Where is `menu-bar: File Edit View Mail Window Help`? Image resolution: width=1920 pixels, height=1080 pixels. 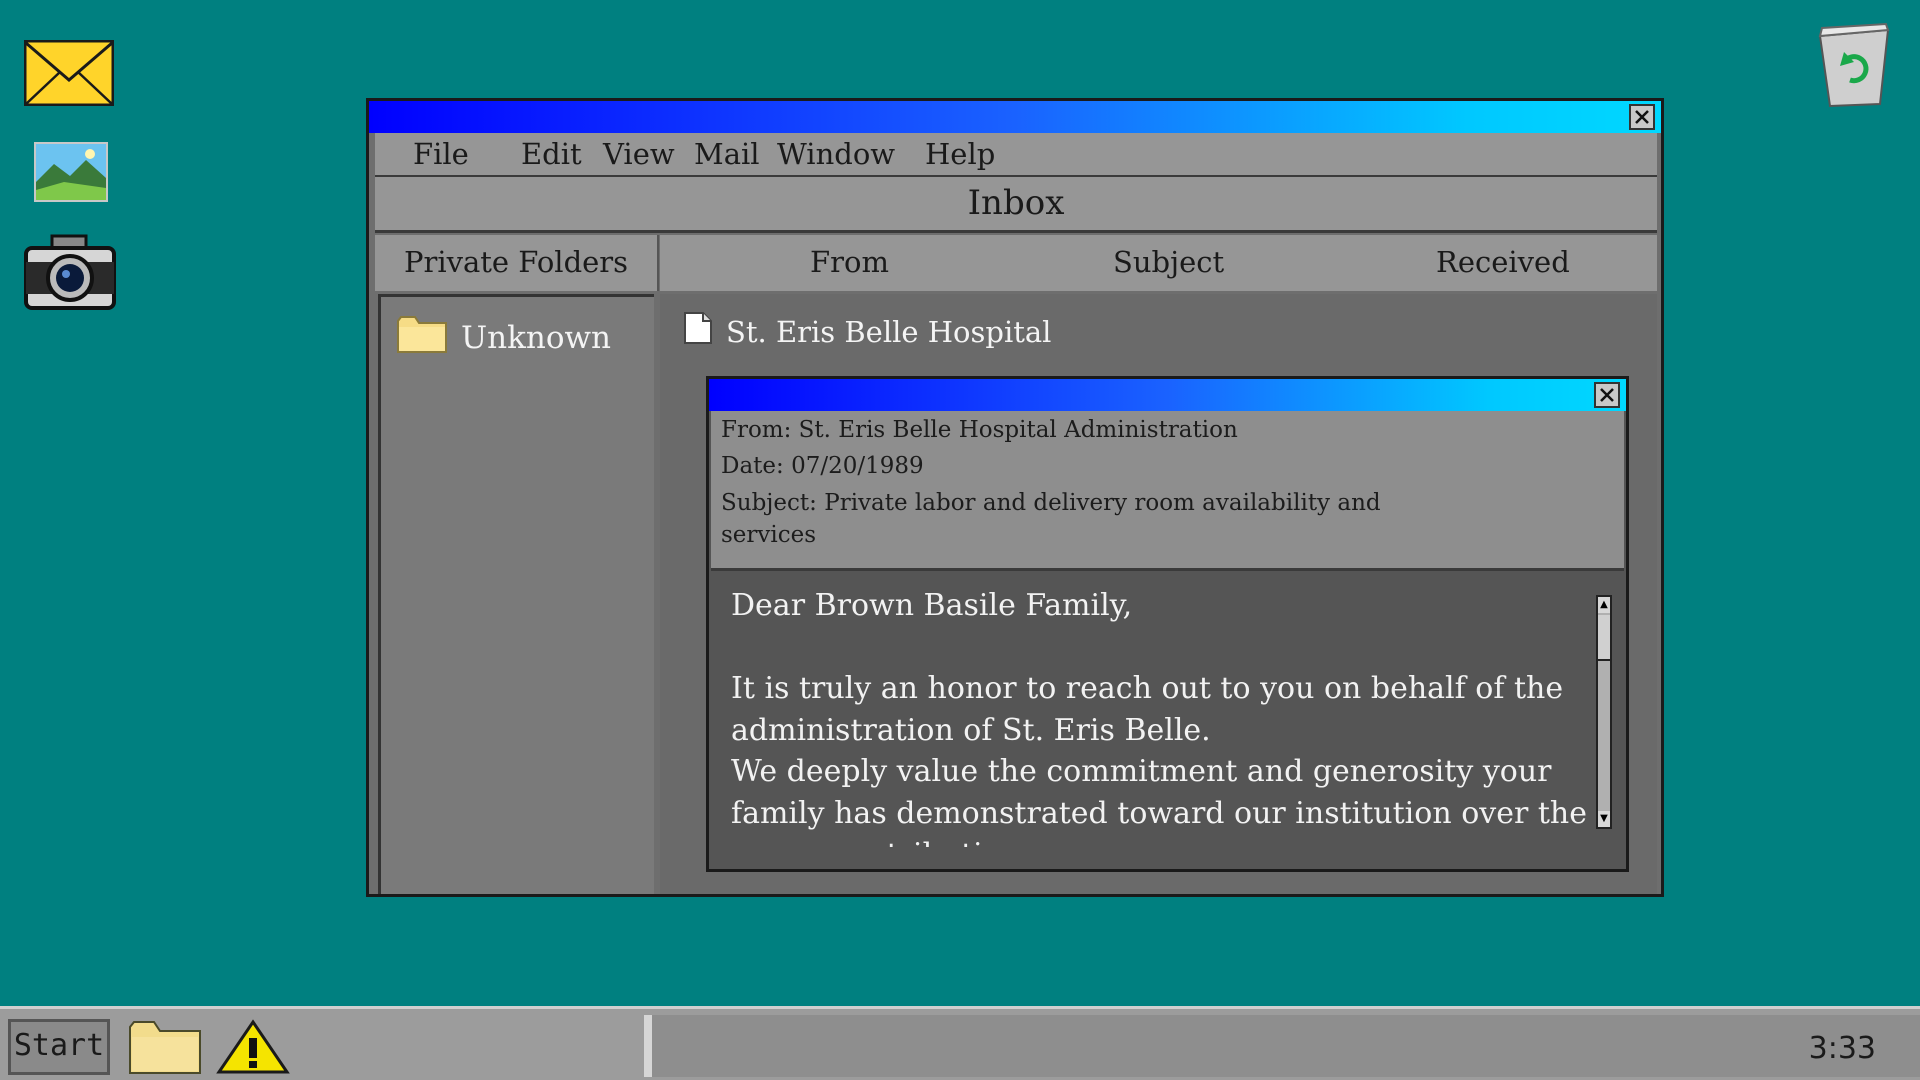
menu-bar: File Edit View Mail Window Help is located at coordinates (1016, 155).